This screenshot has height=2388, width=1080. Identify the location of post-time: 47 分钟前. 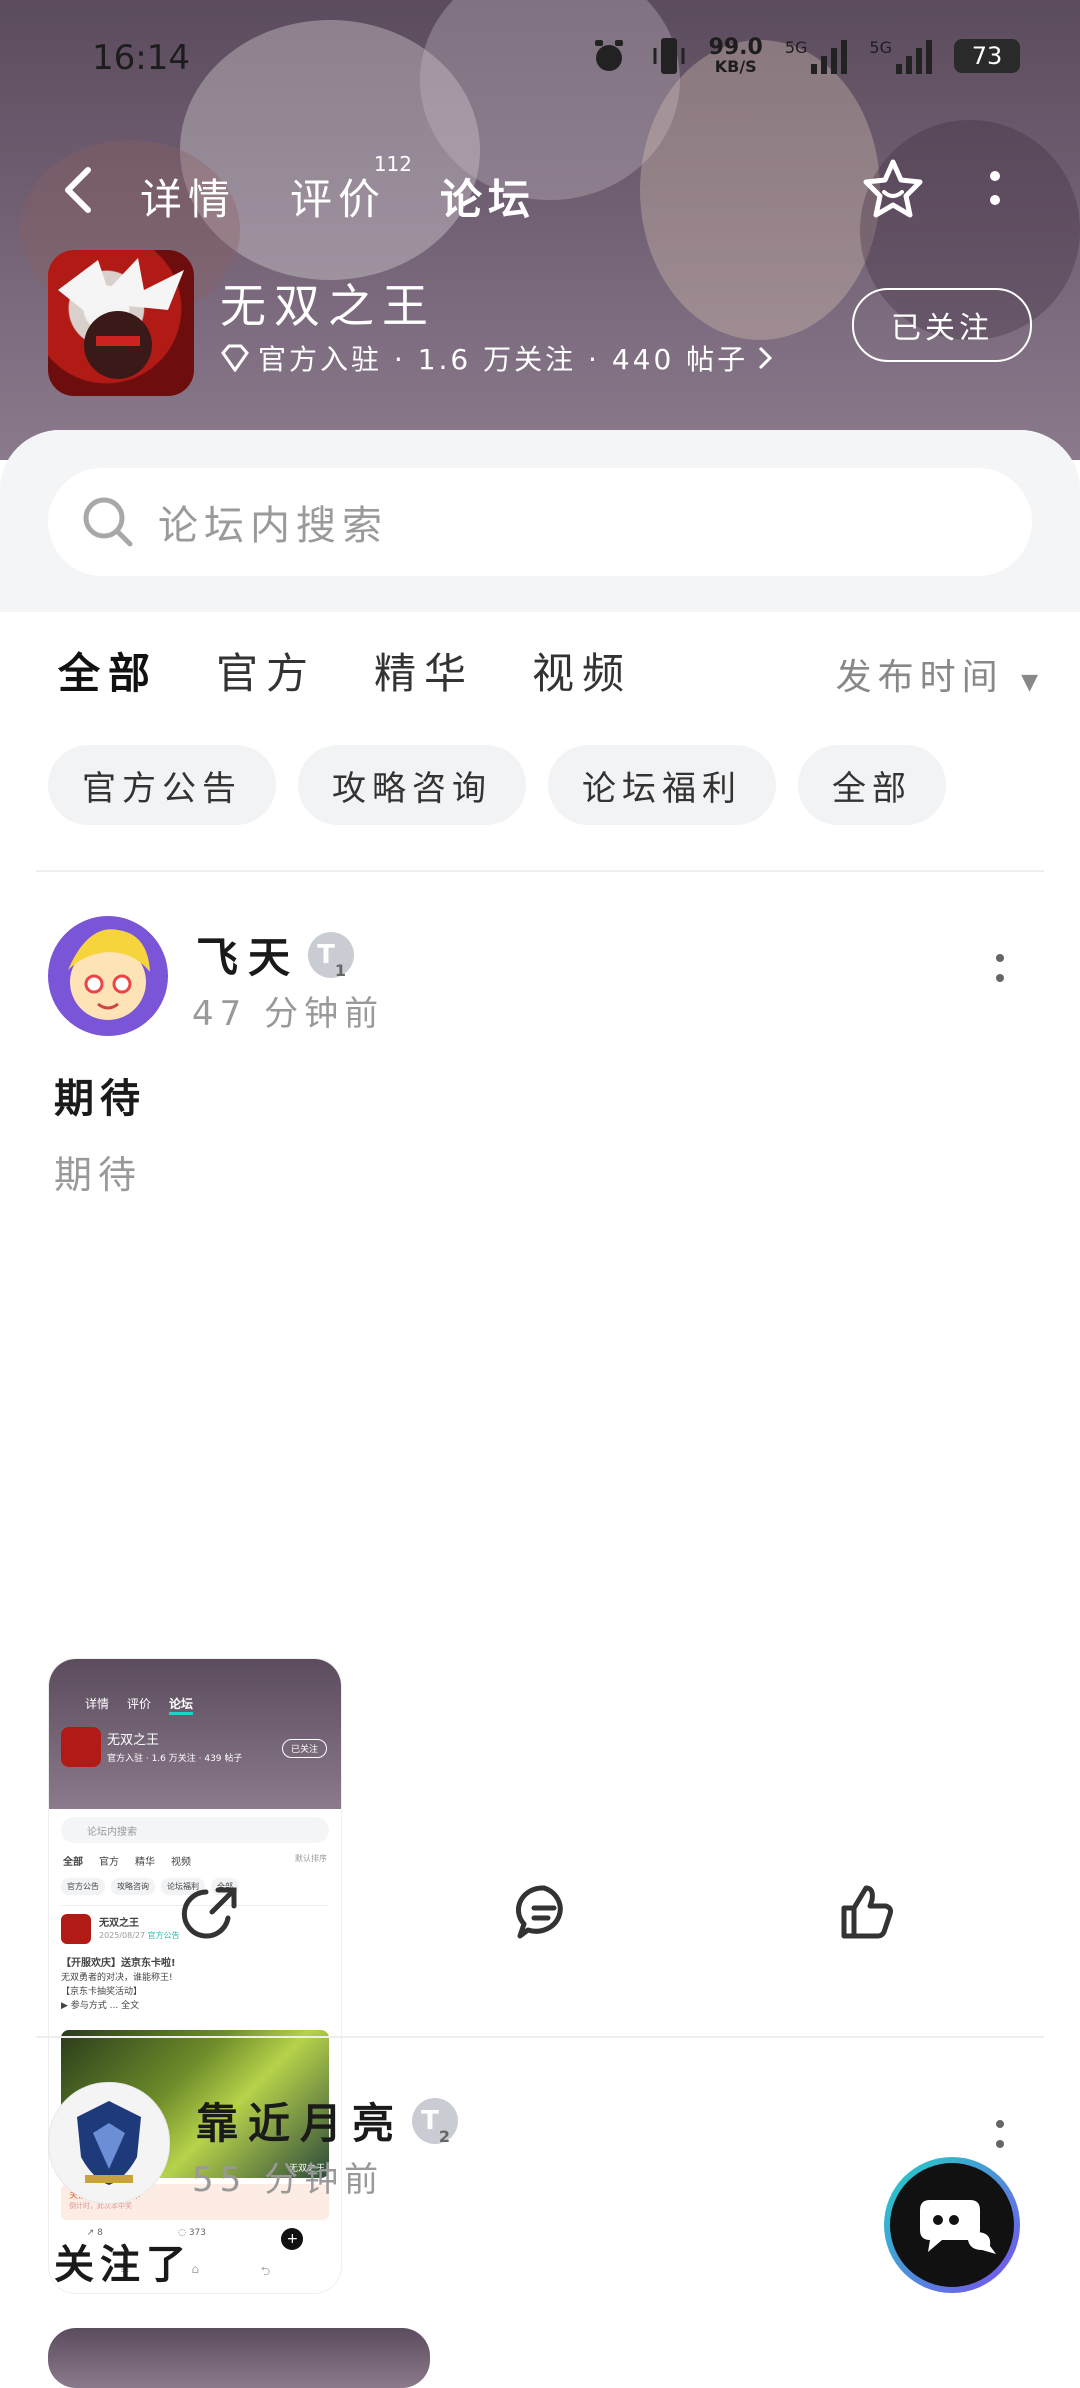
(288, 1014).